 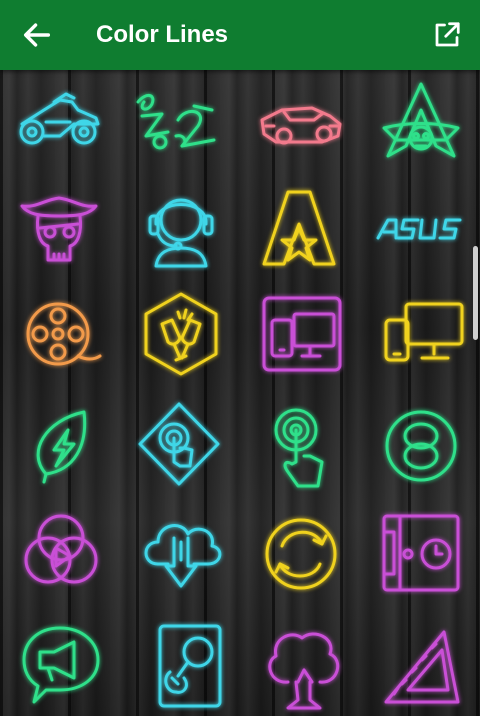 I want to click on cheers-glasses-icon, so click(x=181, y=334).